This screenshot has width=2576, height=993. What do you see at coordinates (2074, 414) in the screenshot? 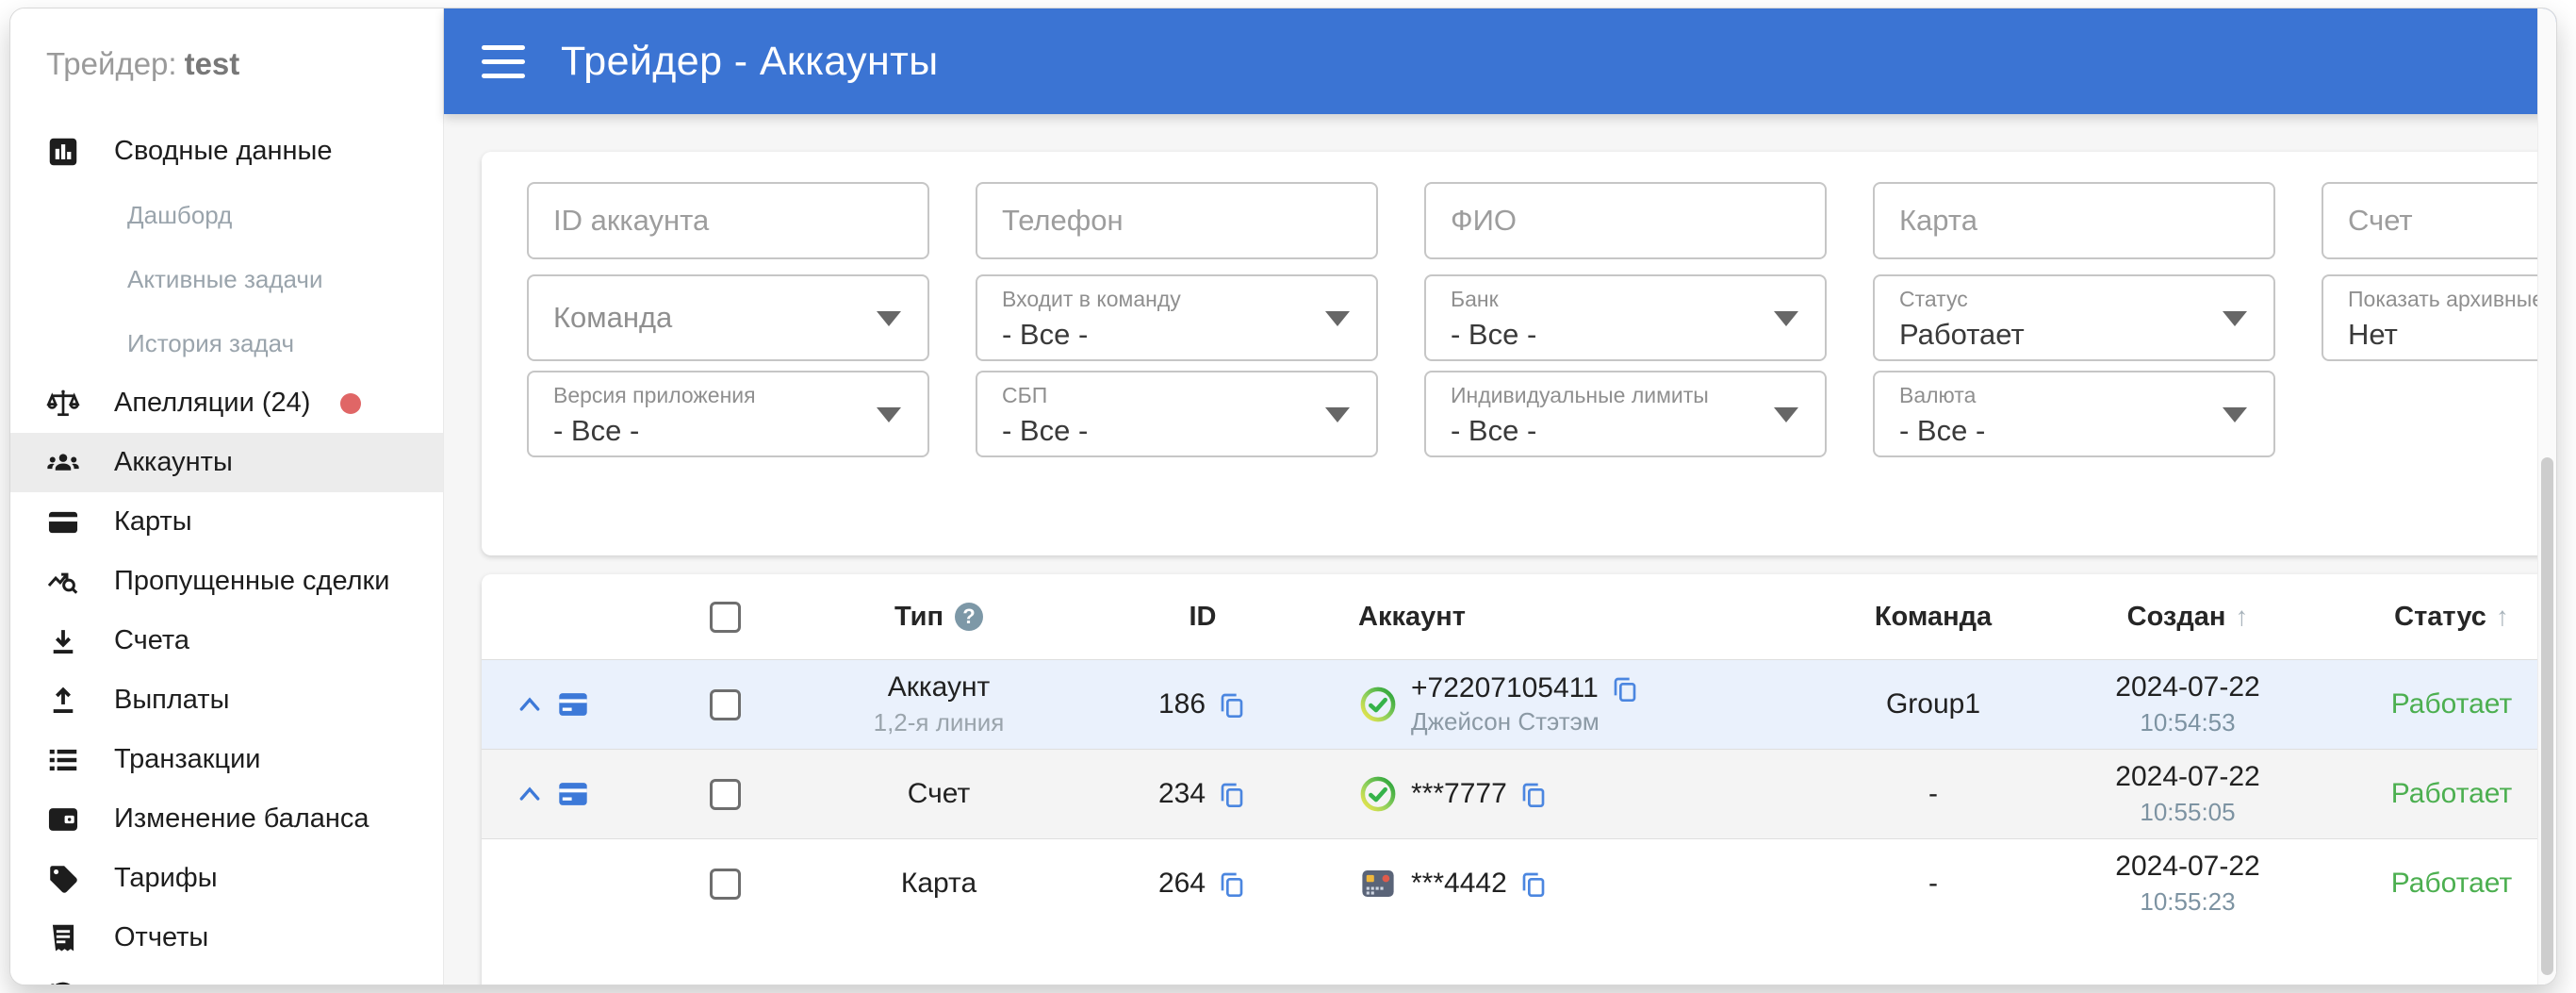
I see `currency-select: Валюта - Все -` at bounding box center [2074, 414].